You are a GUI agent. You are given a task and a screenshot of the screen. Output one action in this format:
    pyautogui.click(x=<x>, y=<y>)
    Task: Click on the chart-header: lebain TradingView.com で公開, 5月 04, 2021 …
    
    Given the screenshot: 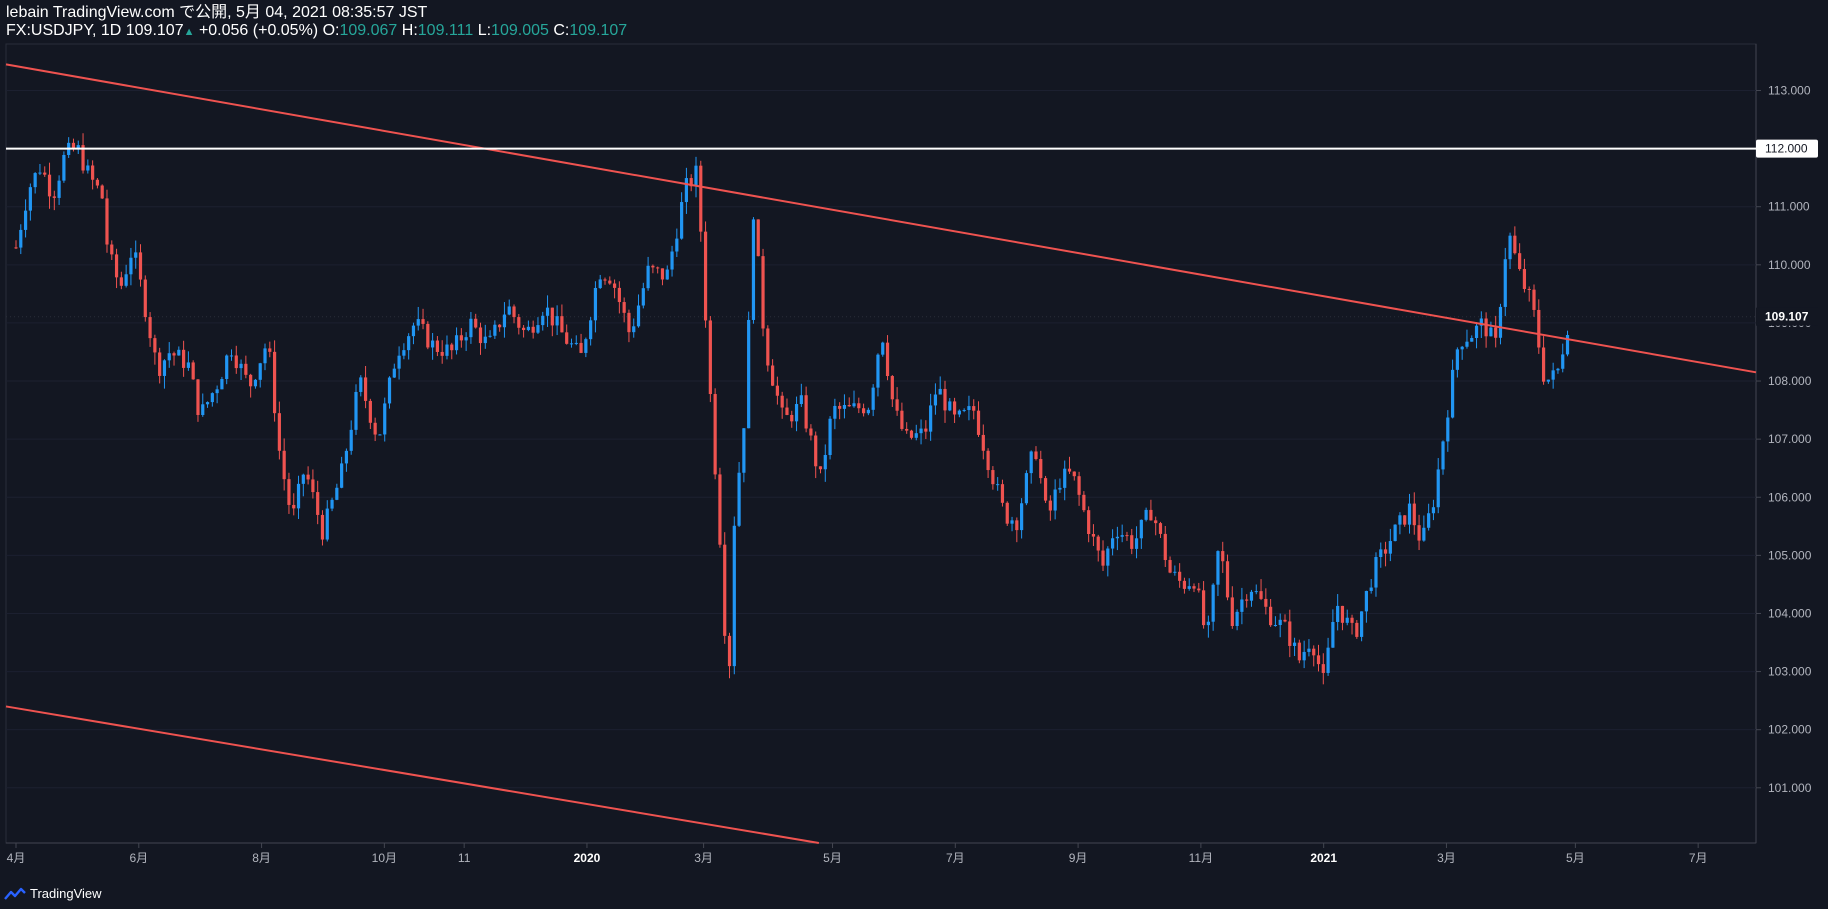 What is the action you would take?
    pyautogui.click(x=316, y=22)
    